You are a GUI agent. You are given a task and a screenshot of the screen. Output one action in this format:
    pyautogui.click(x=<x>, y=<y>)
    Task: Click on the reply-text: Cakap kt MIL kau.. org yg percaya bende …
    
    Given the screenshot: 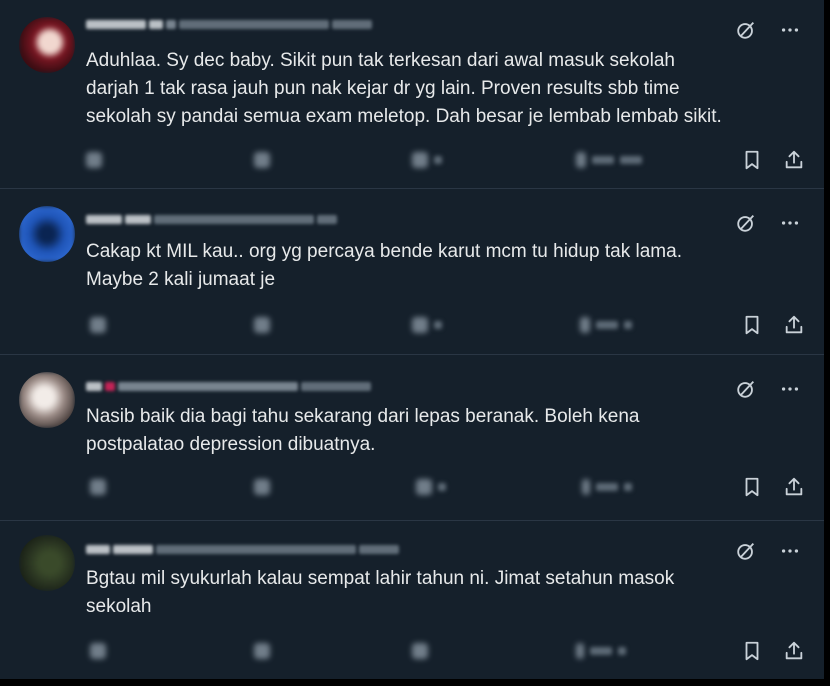 What is the action you would take?
    pyautogui.click(x=384, y=265)
    